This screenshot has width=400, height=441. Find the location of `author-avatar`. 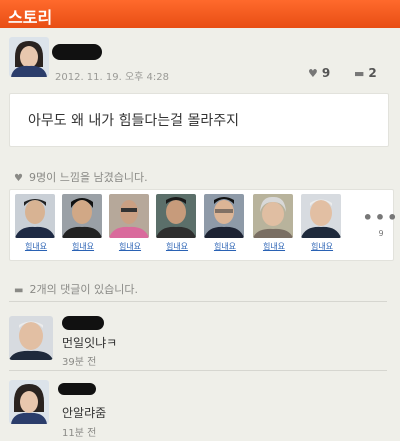

author-avatar is located at coordinates (29, 57).